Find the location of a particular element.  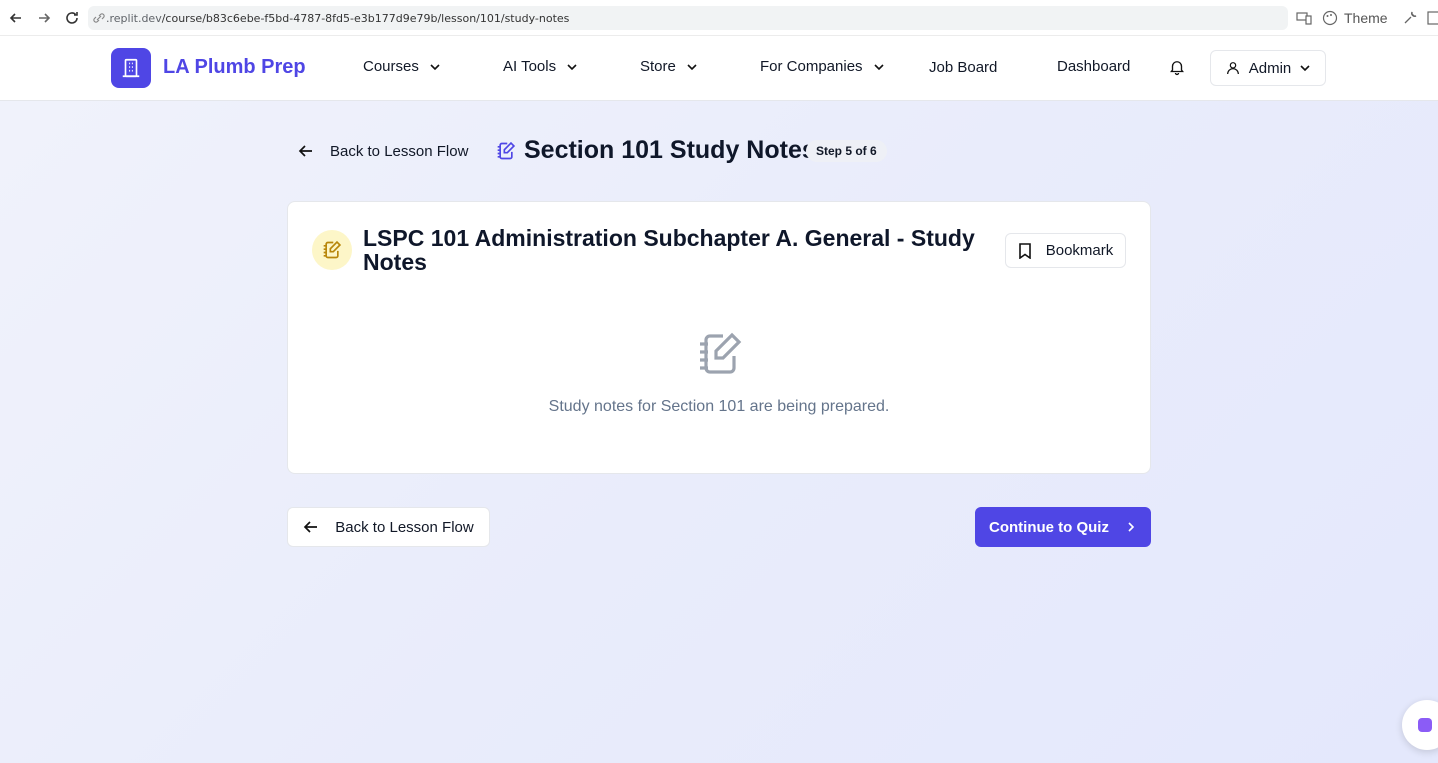

nav-courses-label: Courses is located at coordinates (391, 66).